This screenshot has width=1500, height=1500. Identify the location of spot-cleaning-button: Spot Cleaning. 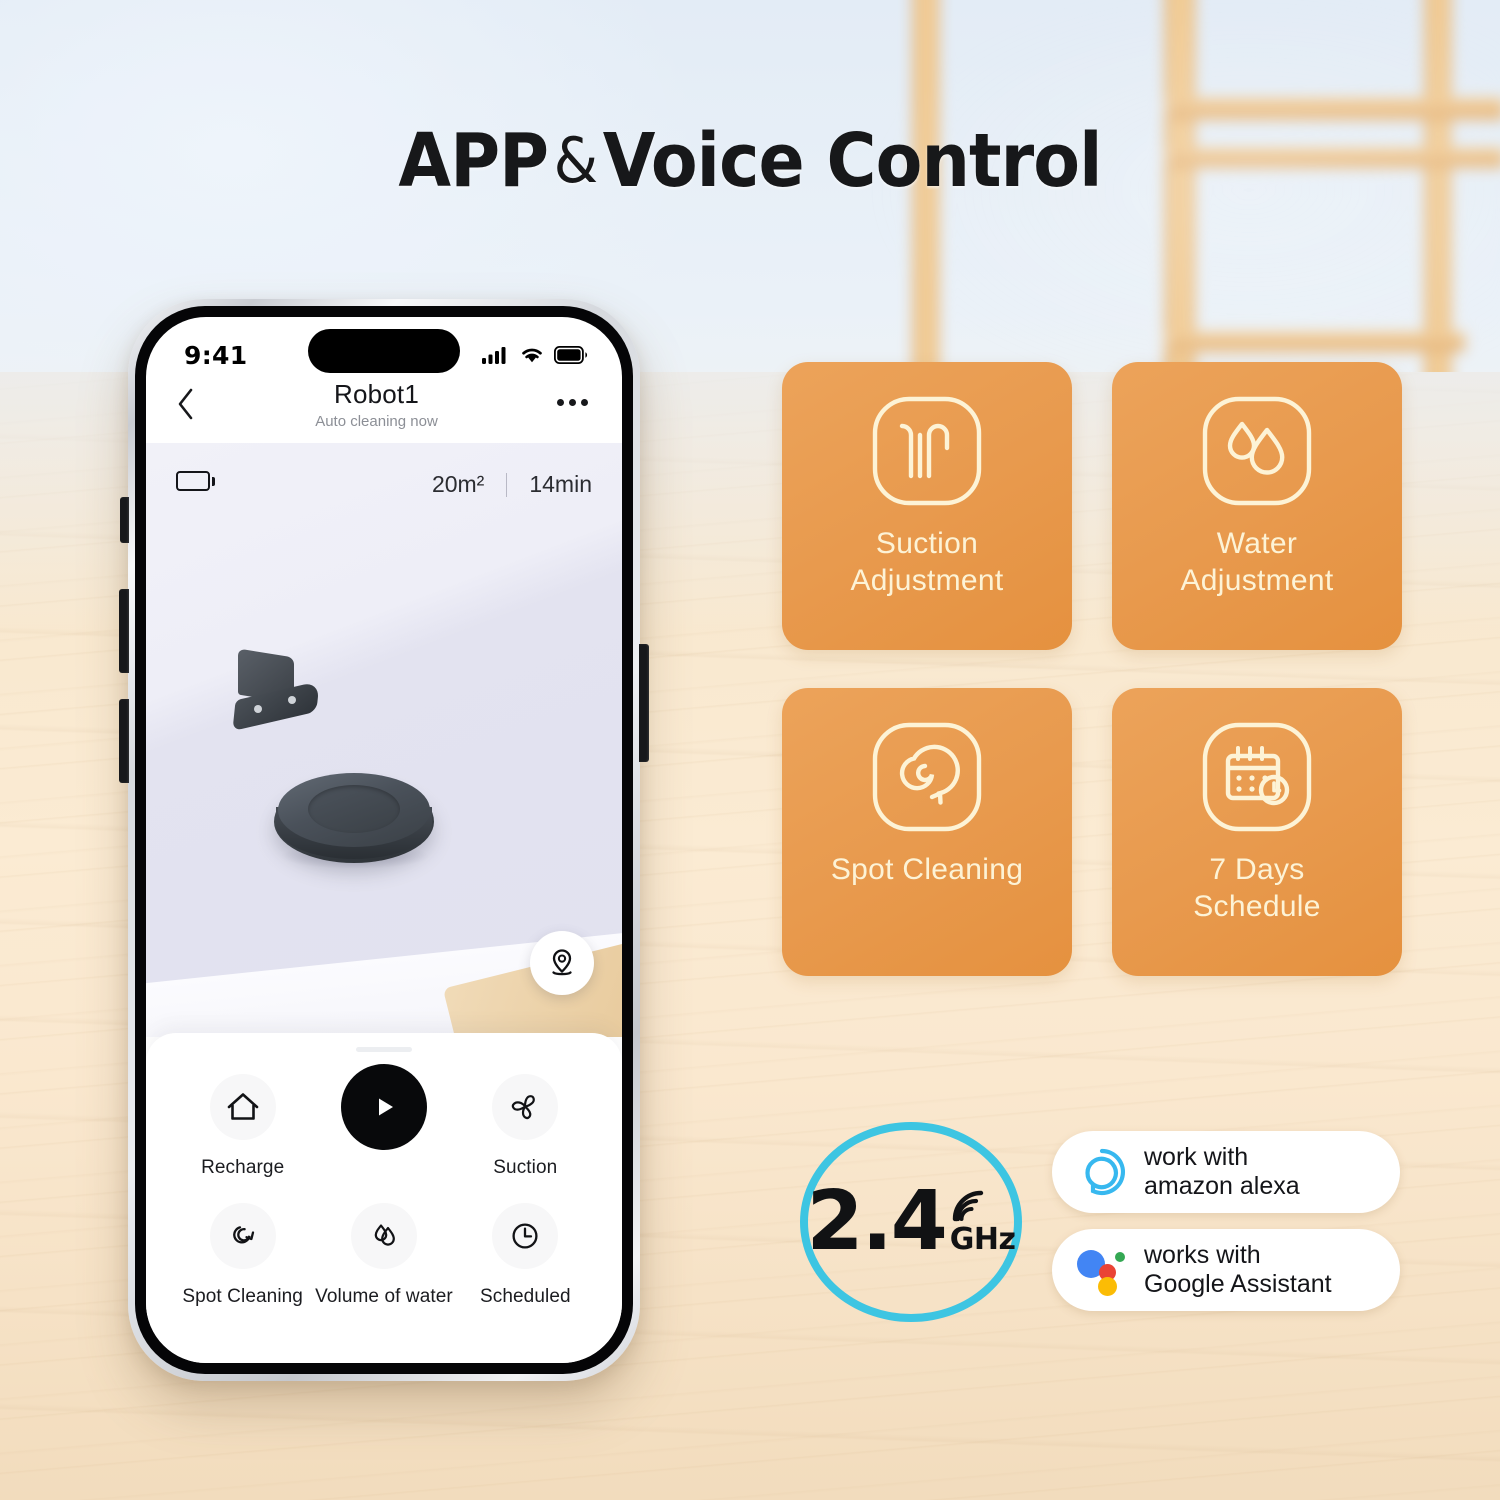
(243, 1255).